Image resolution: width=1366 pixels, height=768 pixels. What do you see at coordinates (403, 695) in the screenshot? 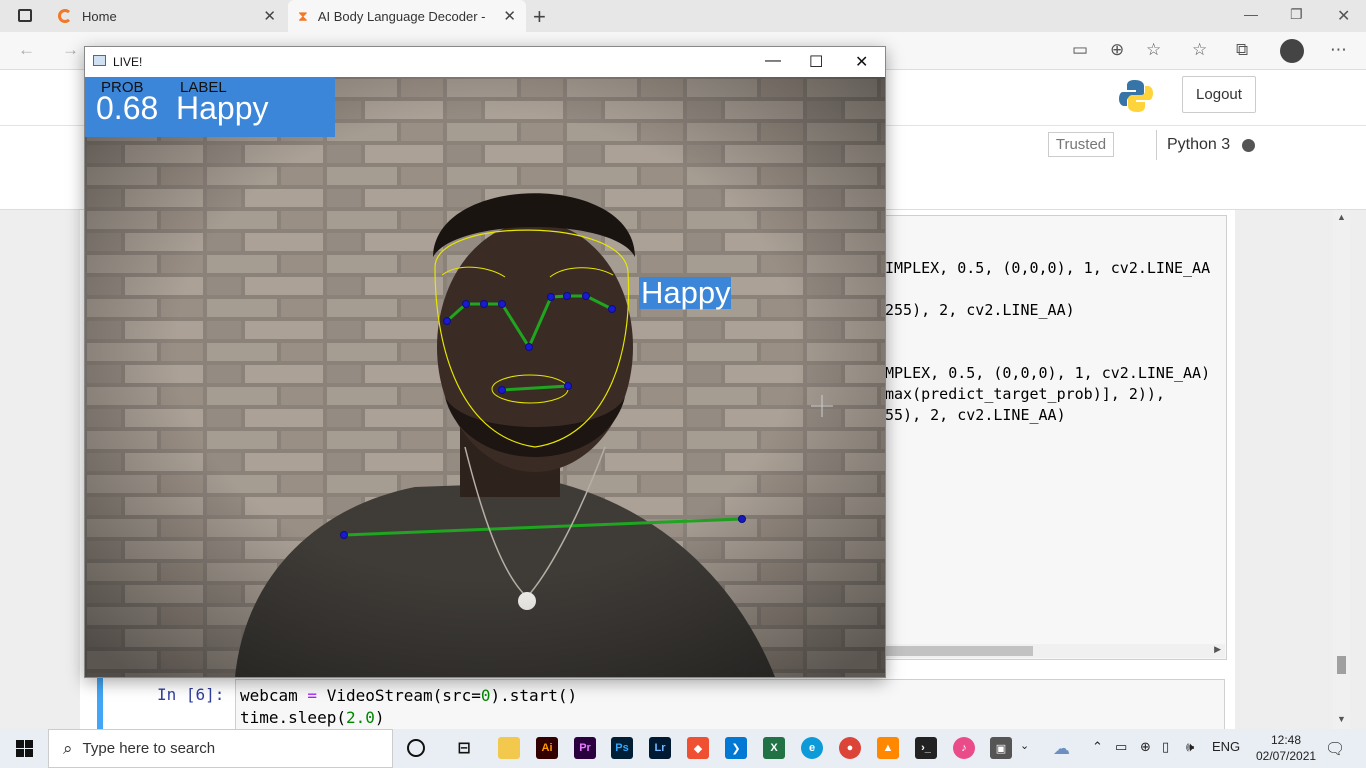
I see `code-token: VideoStream(src=` at bounding box center [403, 695].